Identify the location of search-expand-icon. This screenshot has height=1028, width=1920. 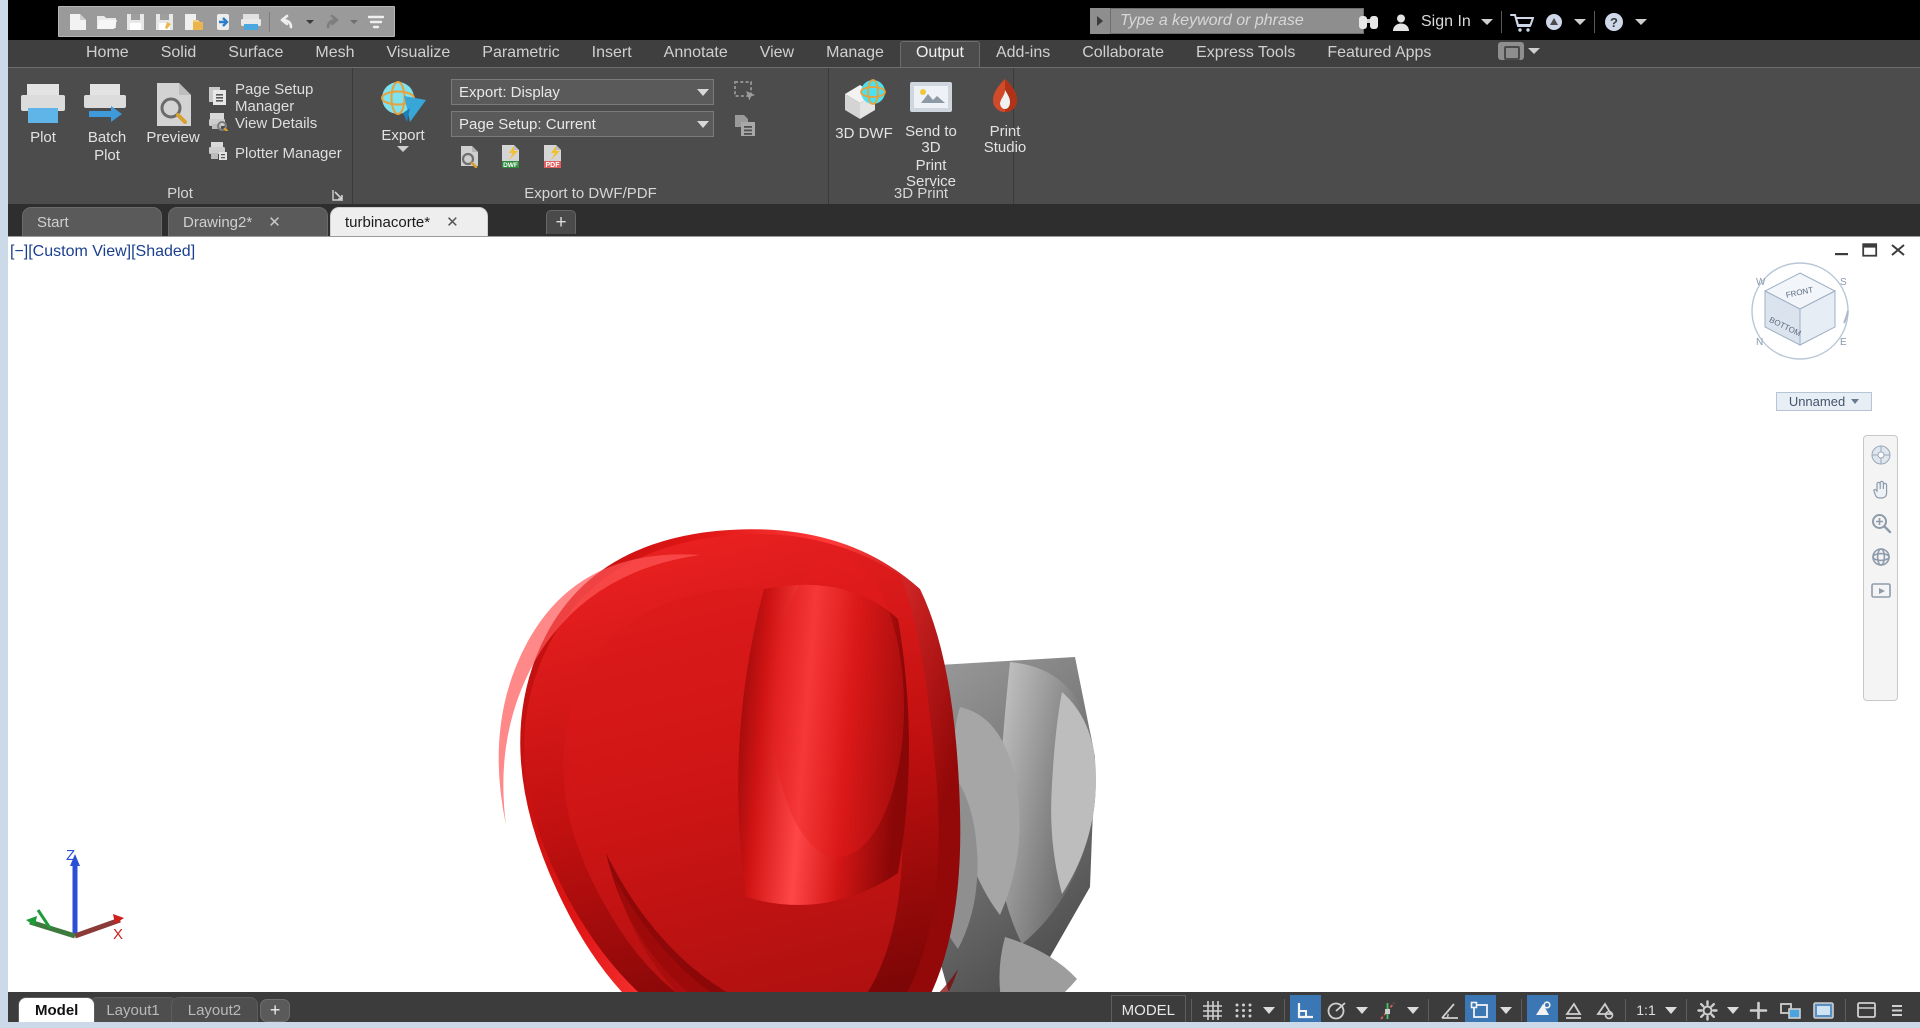
(1100, 21).